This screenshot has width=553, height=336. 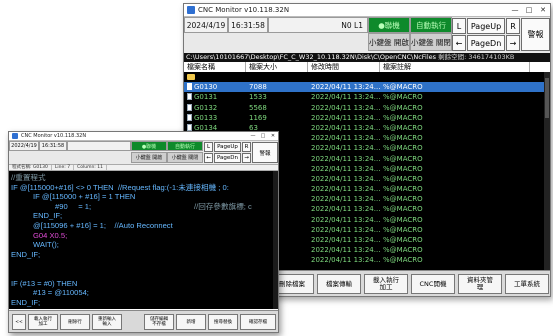 What do you see at coordinates (367, 10) in the screenshot?
I see `title-bar: CNC Monitor v10.118.32N — □ ✕` at bounding box center [367, 10].